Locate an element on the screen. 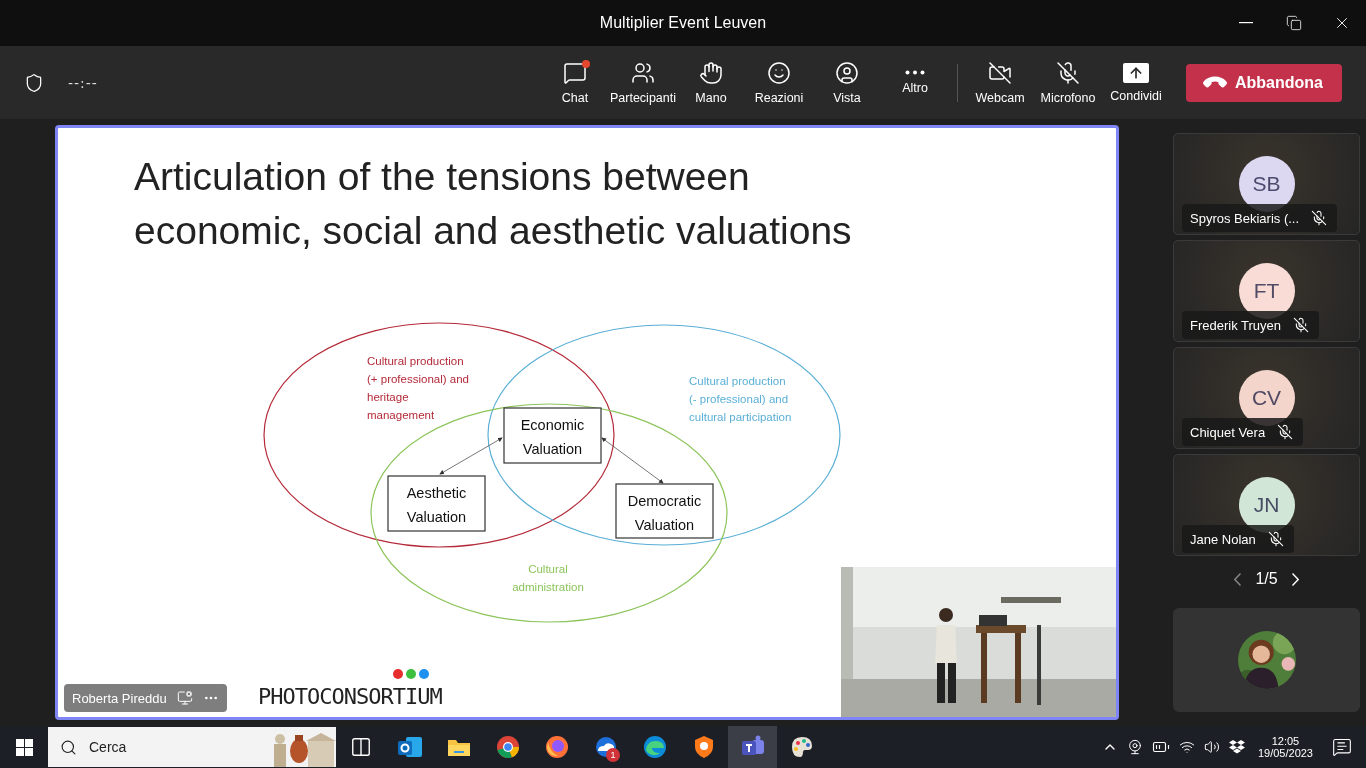  browser-icon is located at coordinates (507, 747).